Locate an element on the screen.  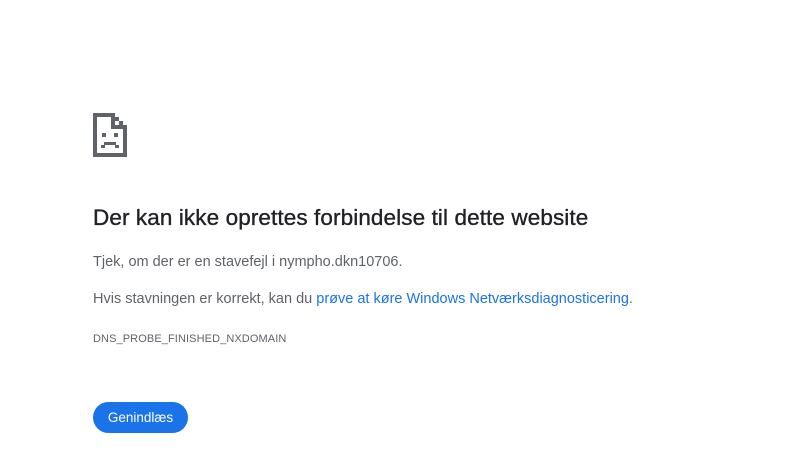
reload-button: Genindlæs is located at coordinates (140, 417).